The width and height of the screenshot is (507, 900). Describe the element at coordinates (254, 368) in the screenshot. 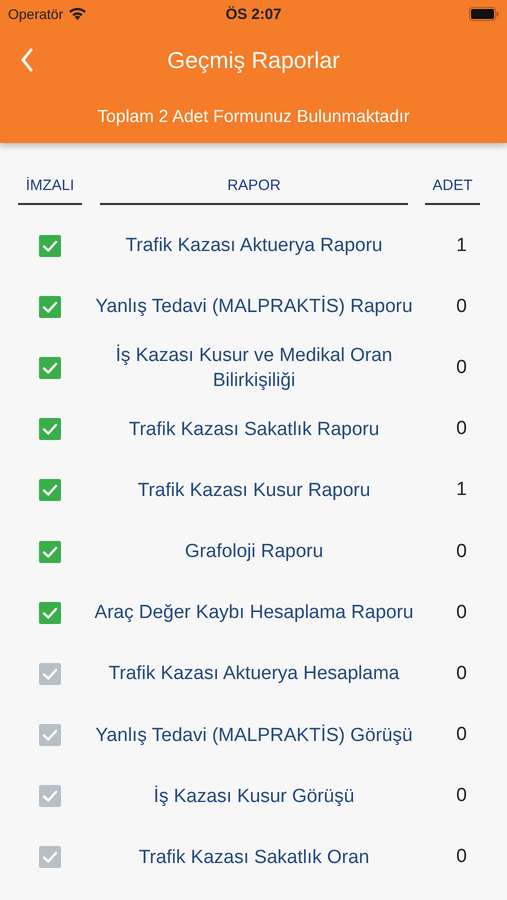

I see `report-name: İş Kazası Kusur ve Medikal Oran Bilirkişiliği` at that location.